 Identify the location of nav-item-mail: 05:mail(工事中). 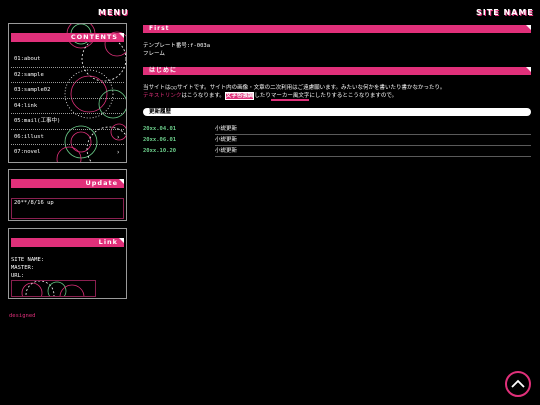
(67, 122).